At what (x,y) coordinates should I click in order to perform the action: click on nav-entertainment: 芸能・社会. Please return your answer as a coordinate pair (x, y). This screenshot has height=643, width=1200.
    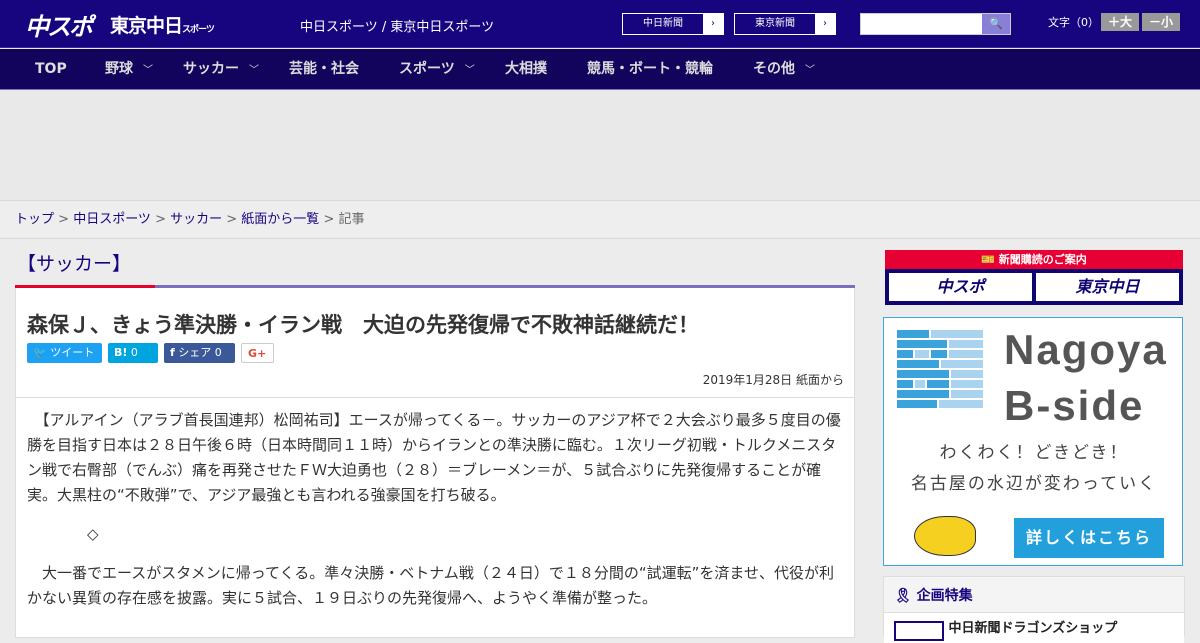
    Looking at the image, I should click on (324, 69).